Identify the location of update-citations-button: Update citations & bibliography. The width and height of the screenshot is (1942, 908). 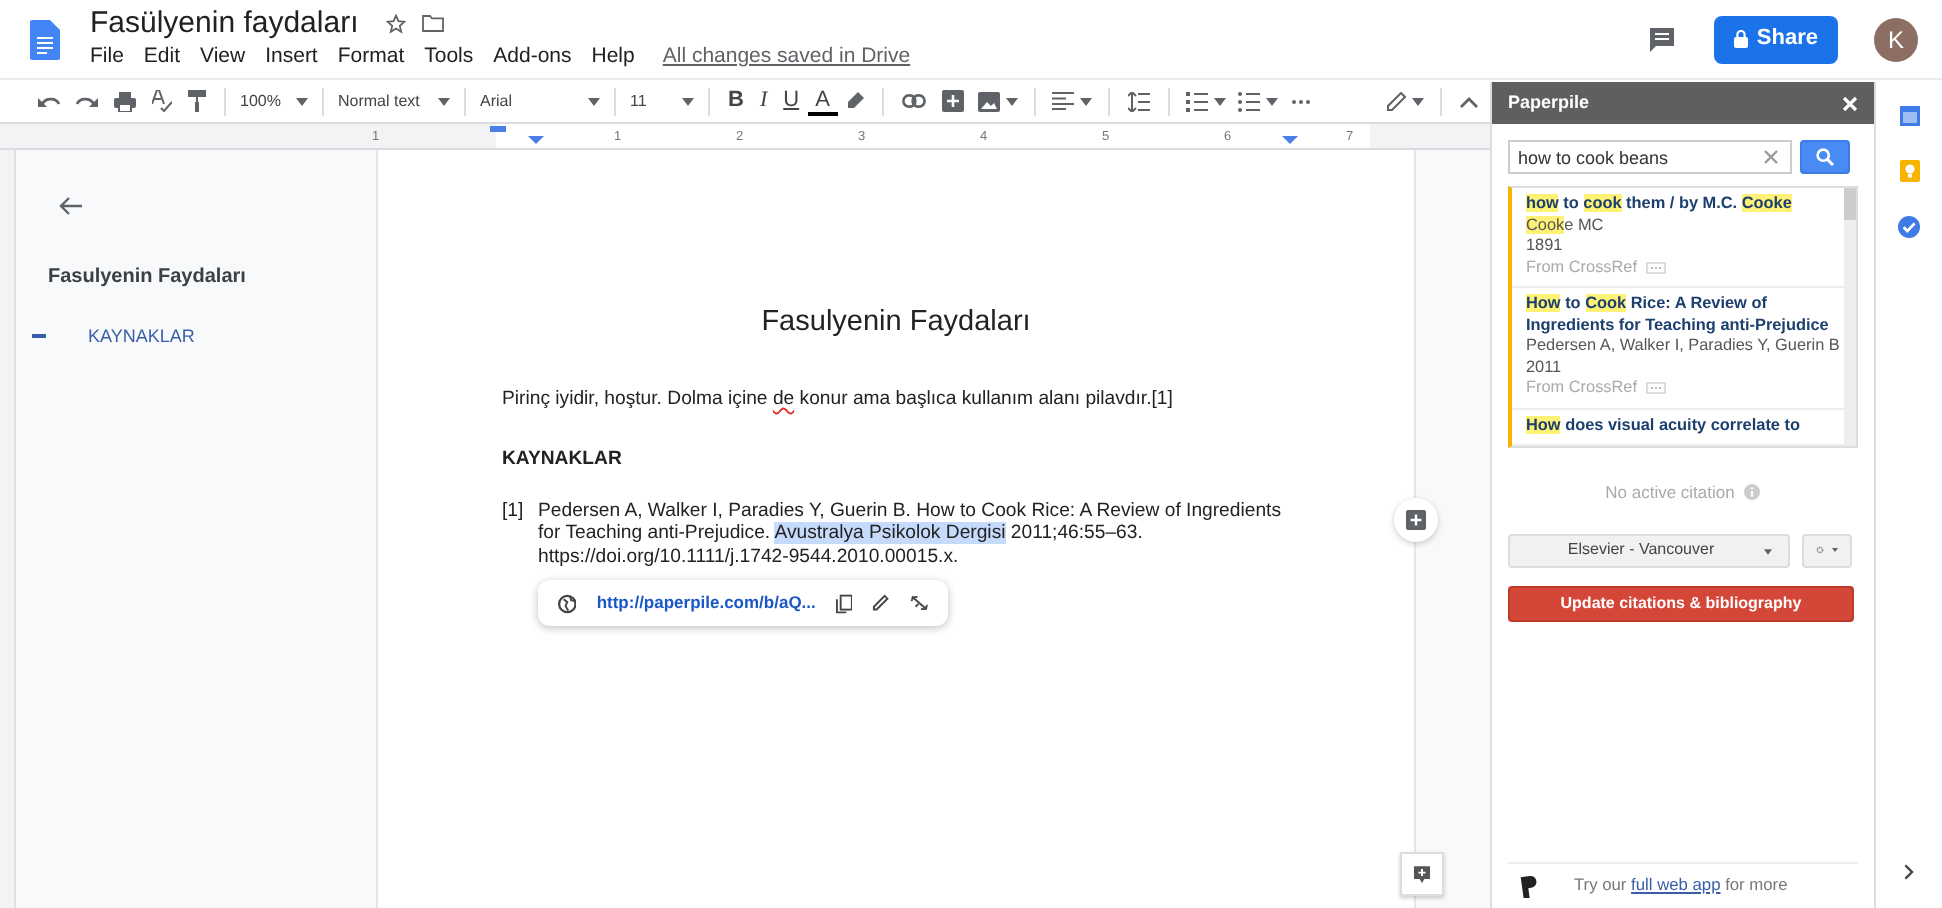
(1681, 603).